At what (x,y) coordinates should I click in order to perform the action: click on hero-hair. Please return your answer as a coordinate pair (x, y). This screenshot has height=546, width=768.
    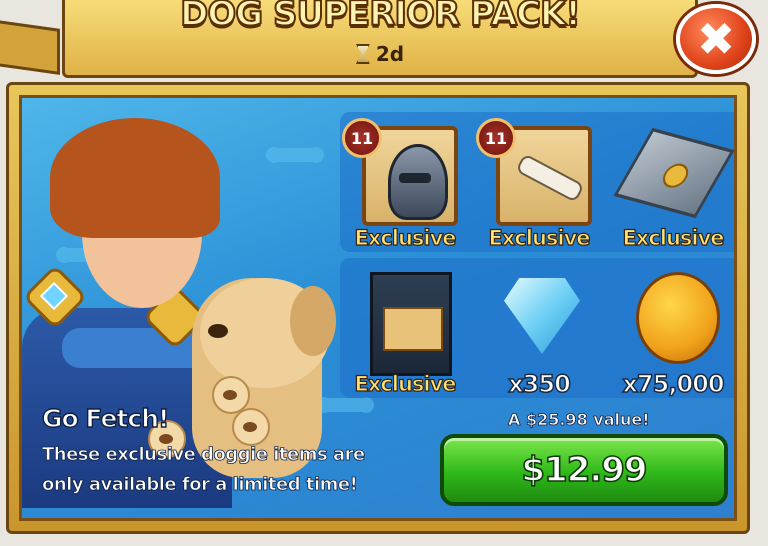
    Looking at the image, I should click on (135, 178).